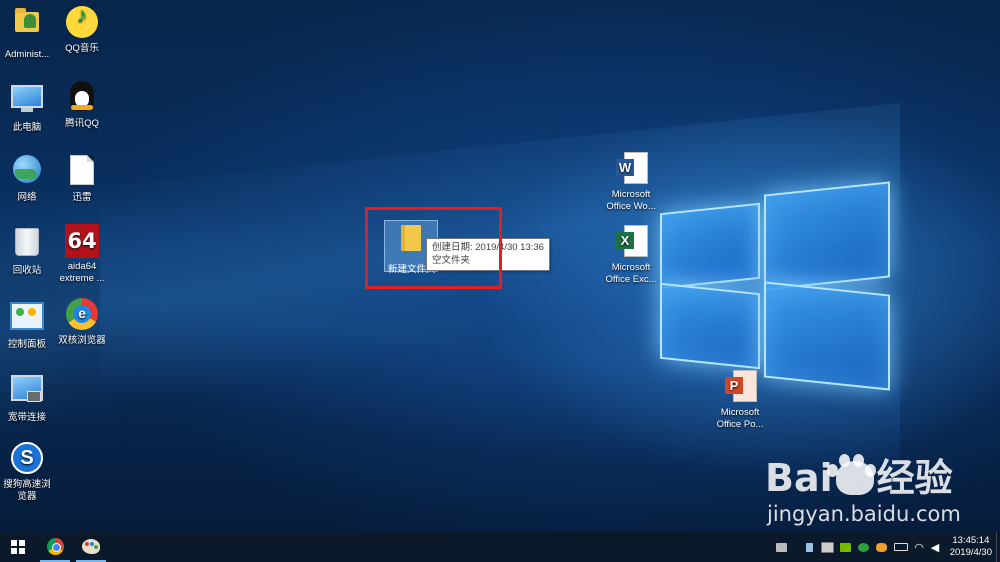 This screenshot has width=1000, height=562. What do you see at coordinates (625, 240) in the screenshot?
I see `excel-badge: X` at bounding box center [625, 240].